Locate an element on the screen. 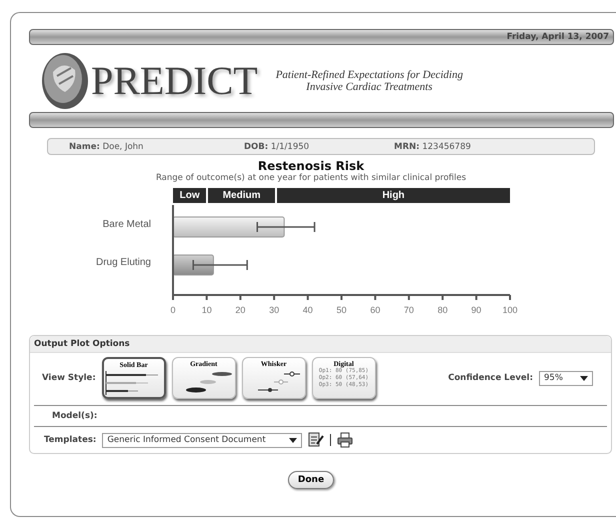  tick-label: 70 is located at coordinates (409, 310).